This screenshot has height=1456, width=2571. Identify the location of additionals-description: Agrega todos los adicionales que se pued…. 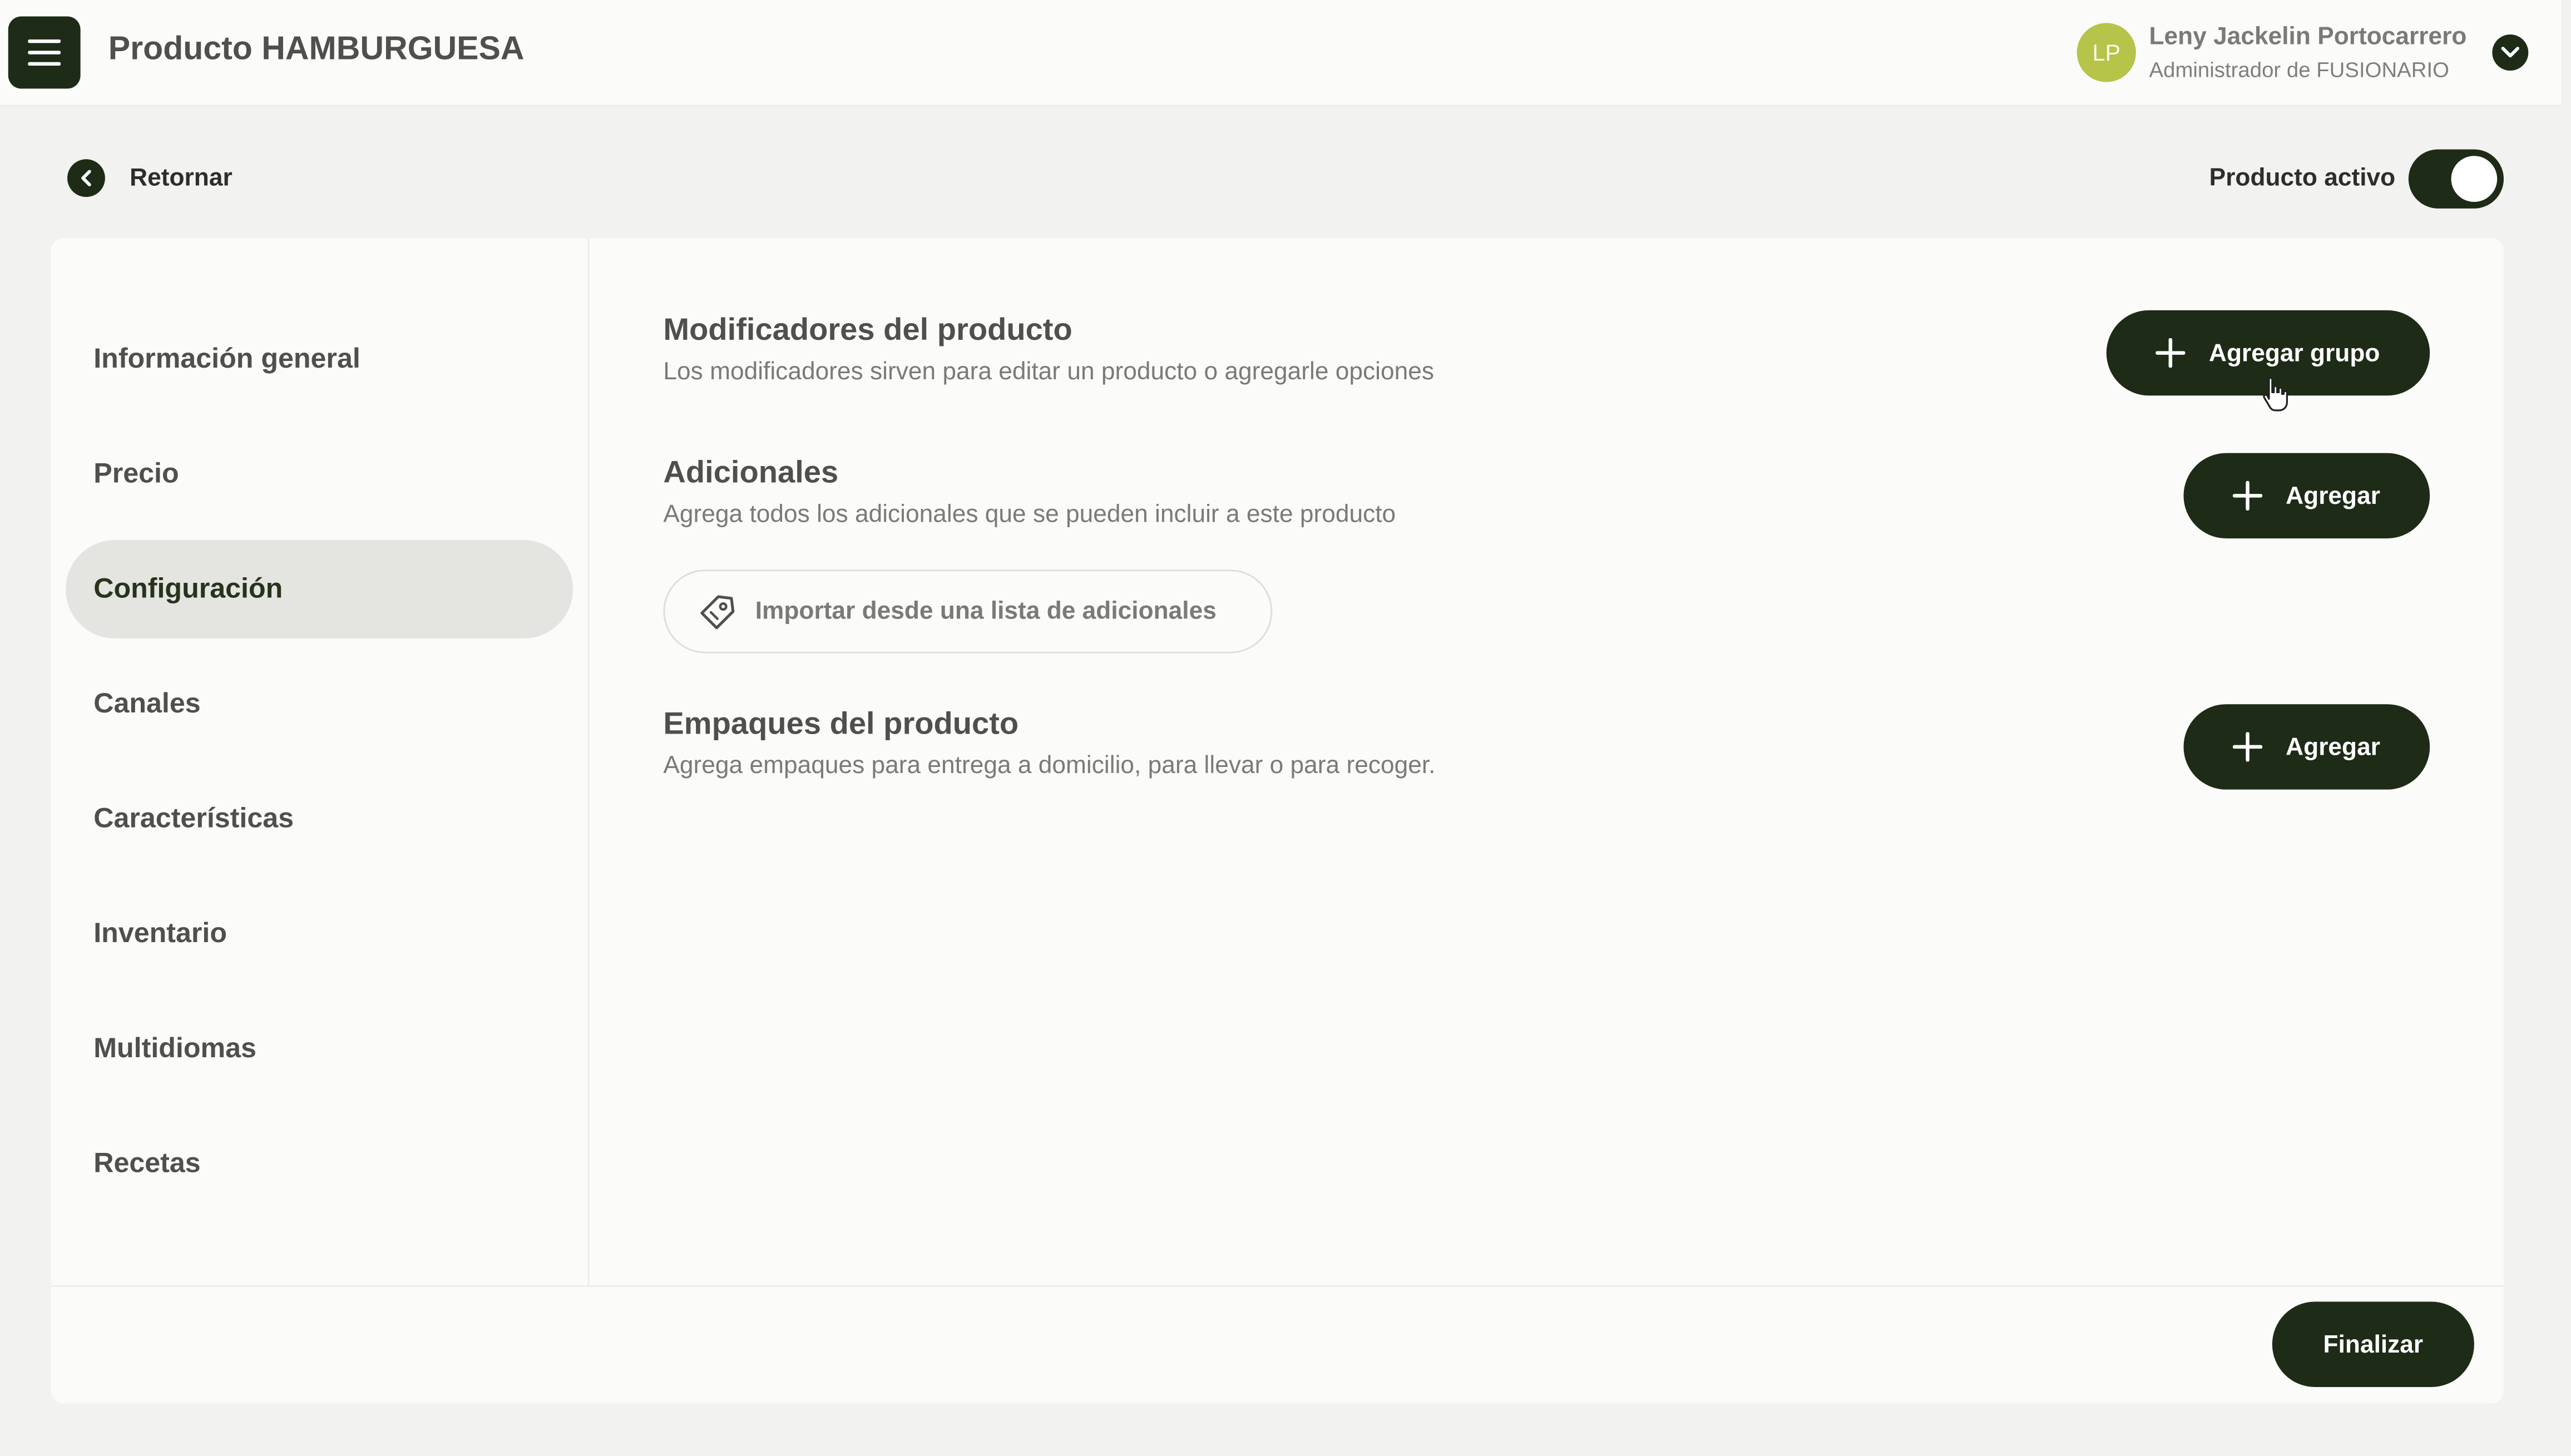
(1029, 515).